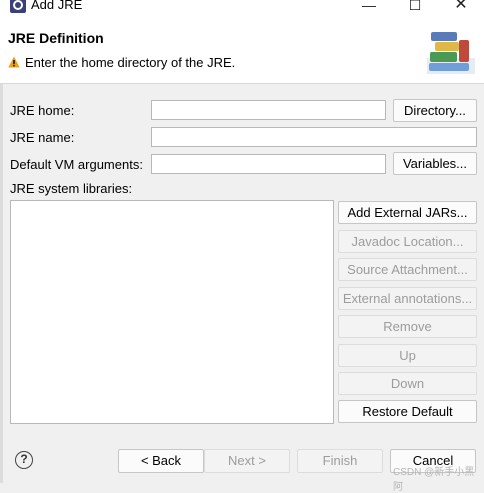 This screenshot has width=484, height=493. Describe the element at coordinates (161, 461) in the screenshot. I see `back-button: < Back` at that location.